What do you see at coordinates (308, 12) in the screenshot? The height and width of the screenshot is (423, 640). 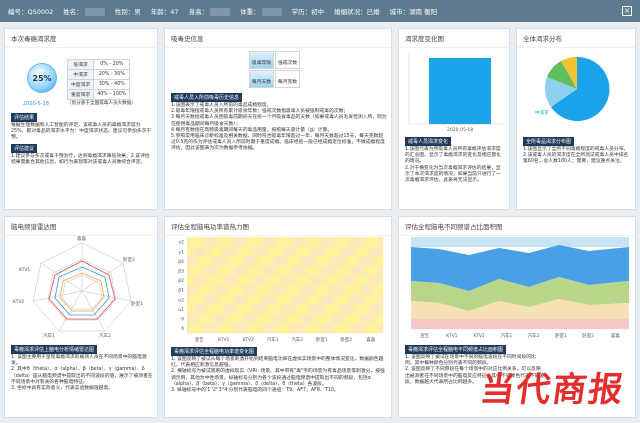 I see `education-field: 学历：初中` at bounding box center [308, 12].